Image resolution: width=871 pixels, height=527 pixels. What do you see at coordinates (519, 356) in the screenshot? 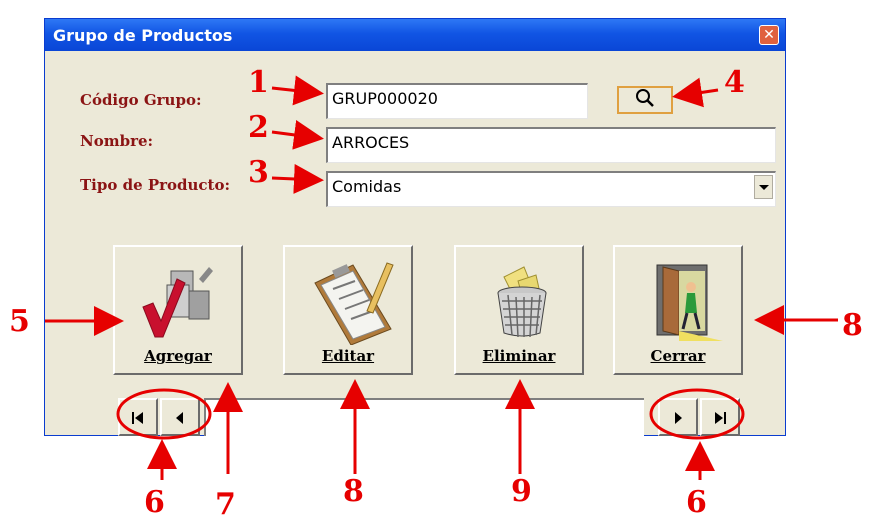
I see `eliminar-label: Eliminar` at bounding box center [519, 356].